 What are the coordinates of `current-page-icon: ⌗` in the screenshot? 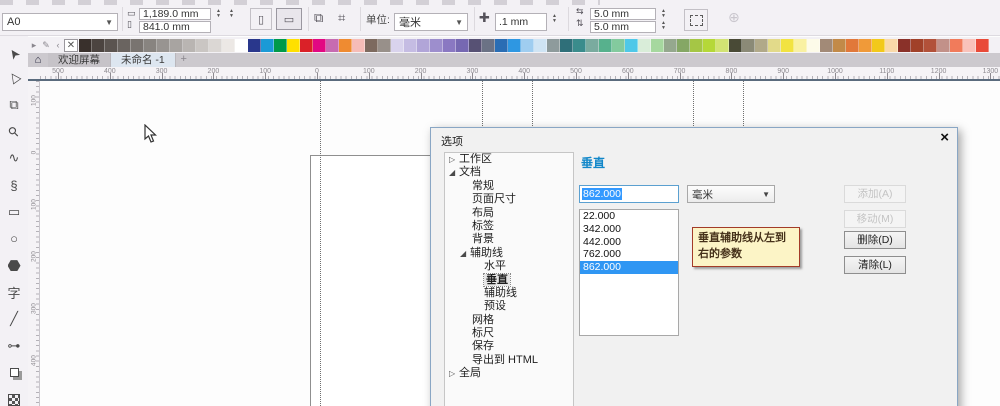 It's located at (341, 18).